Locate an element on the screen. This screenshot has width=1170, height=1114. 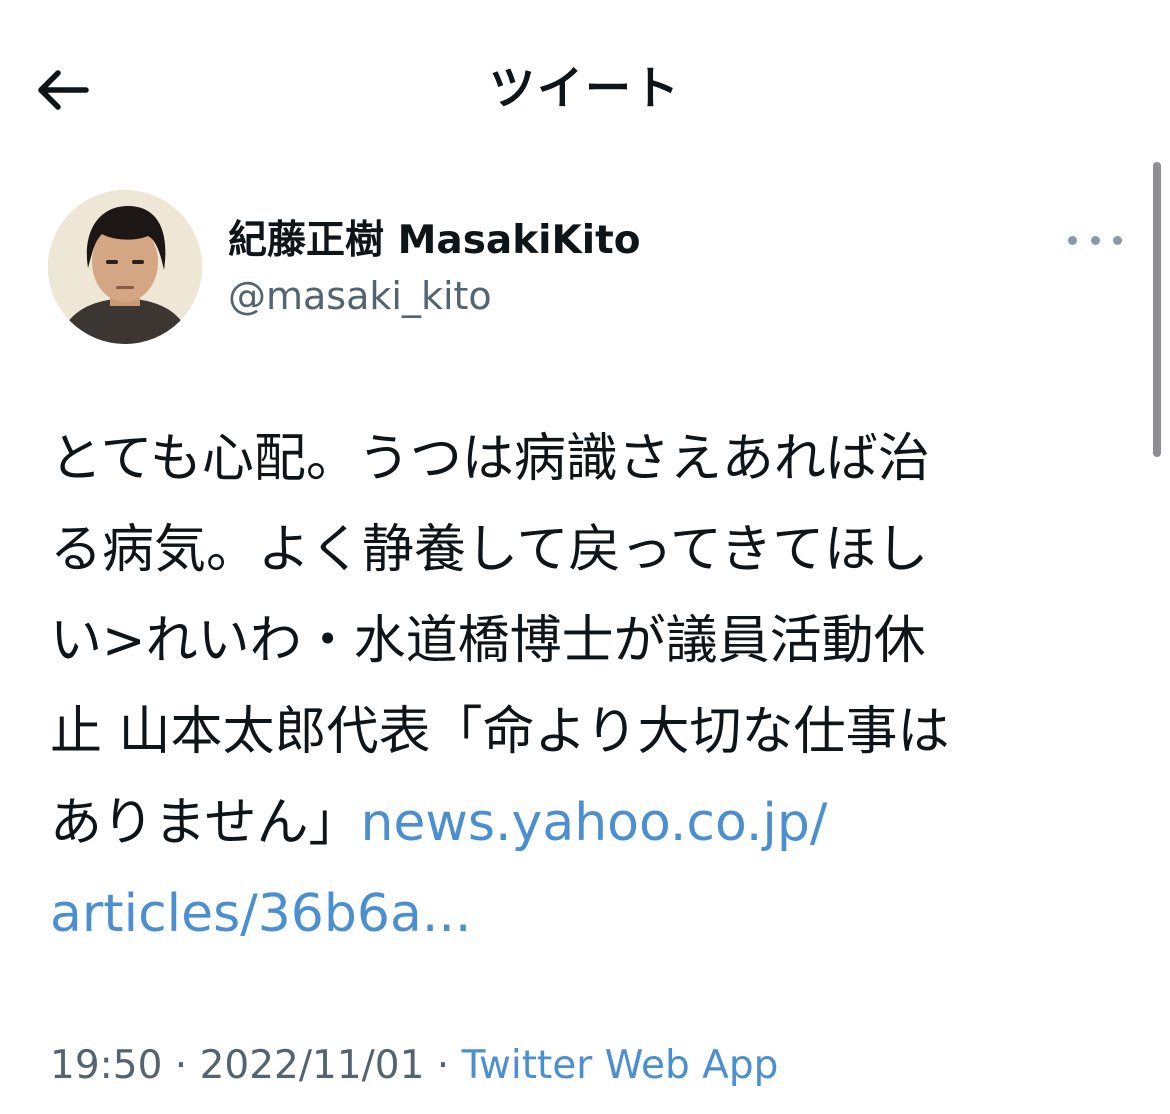
tweet-source-link: Twitter Web App is located at coordinates (620, 1065).